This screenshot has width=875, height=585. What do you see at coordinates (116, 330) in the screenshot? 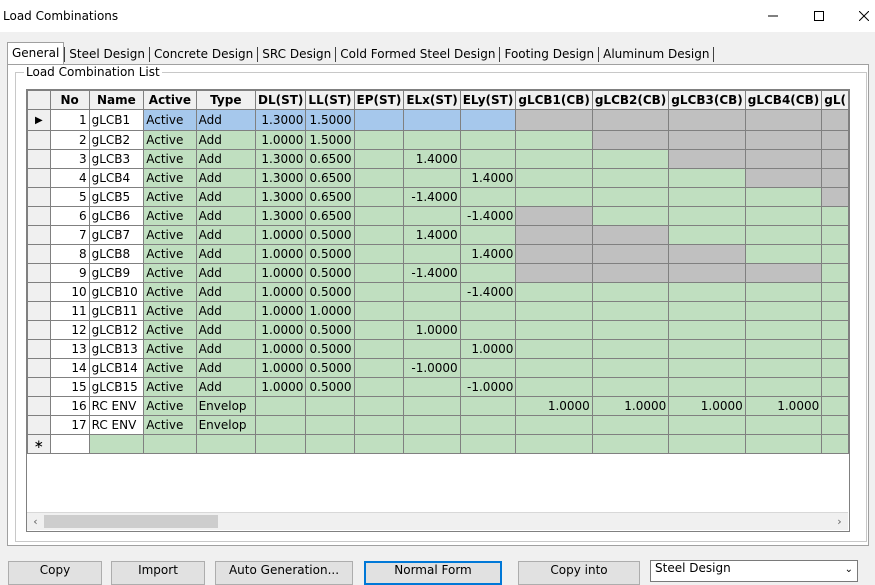
I see `cell-name: gLCB12` at bounding box center [116, 330].